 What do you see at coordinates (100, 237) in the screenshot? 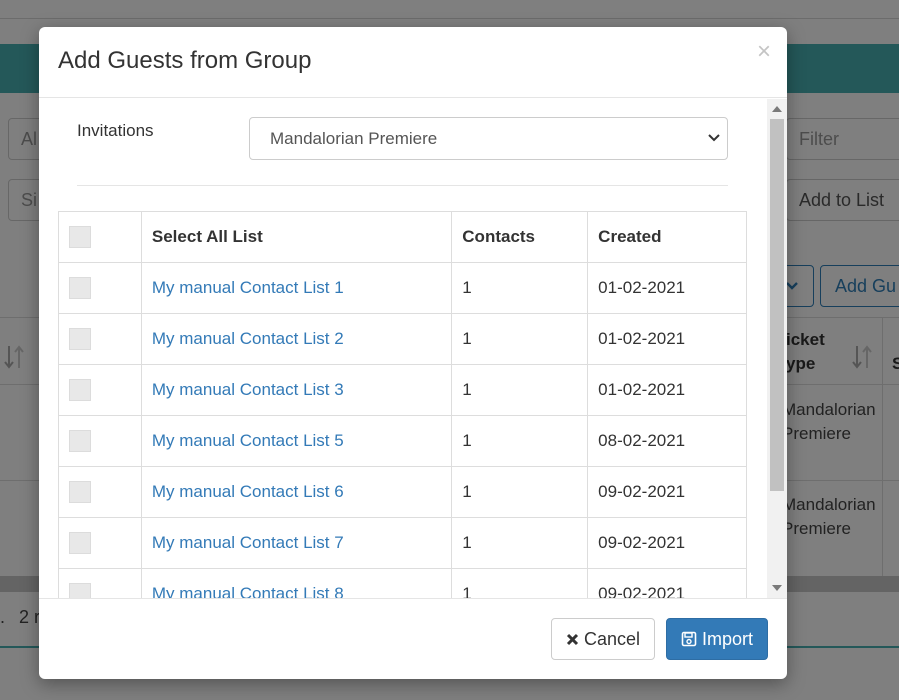
I see `select-all-checkbox-cell` at bounding box center [100, 237].